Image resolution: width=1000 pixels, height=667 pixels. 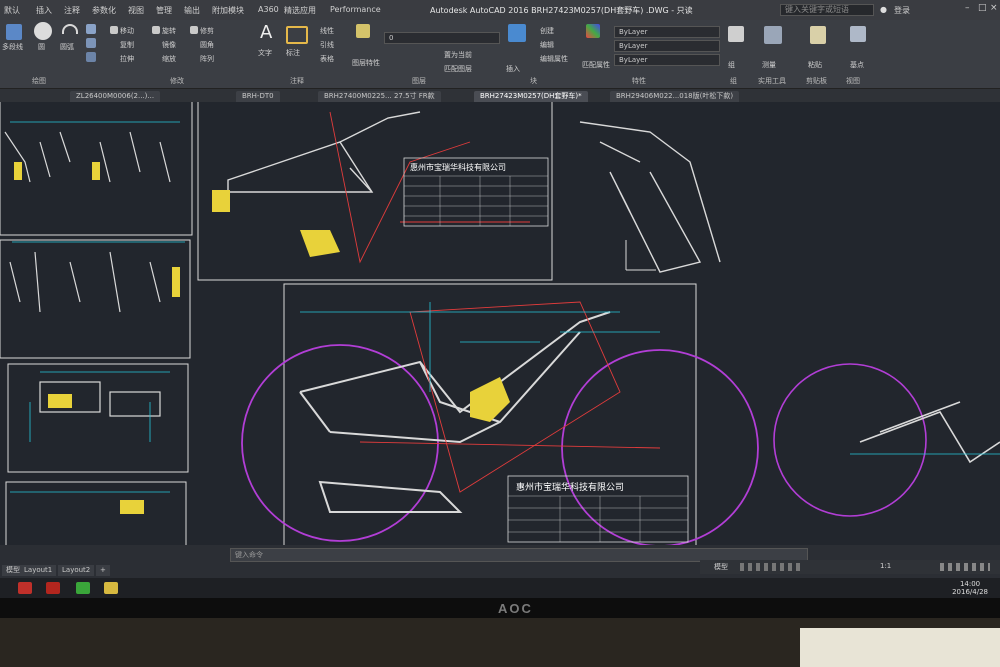 I want to click on menu-view: 视图, so click(x=136, y=10).